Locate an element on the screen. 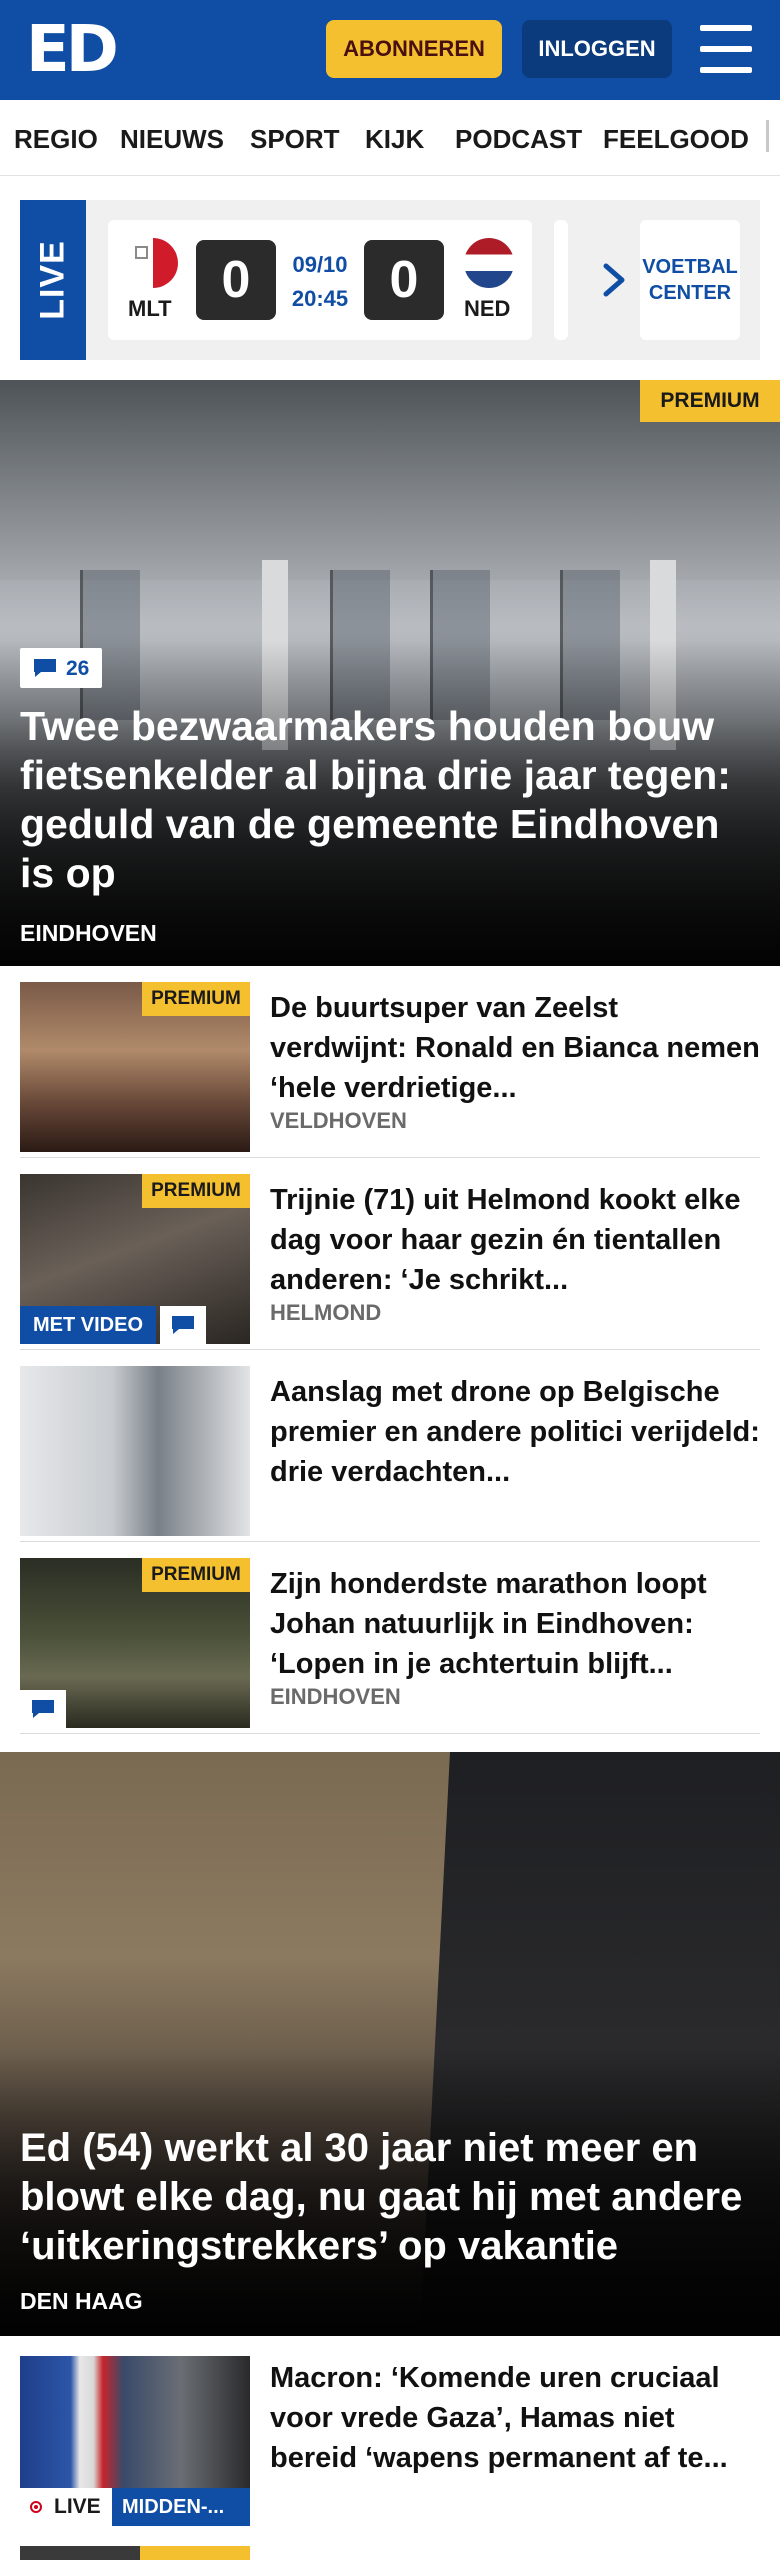 The height and width of the screenshot is (2560, 780). live-dot-icon is located at coordinates (36, 2507).